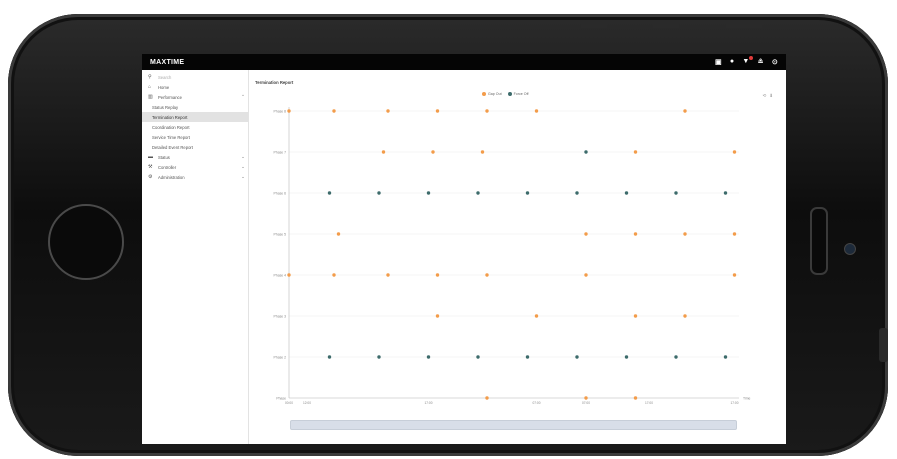 This screenshot has height=459, width=897. I want to click on home-icon: ⌂, so click(150, 87).